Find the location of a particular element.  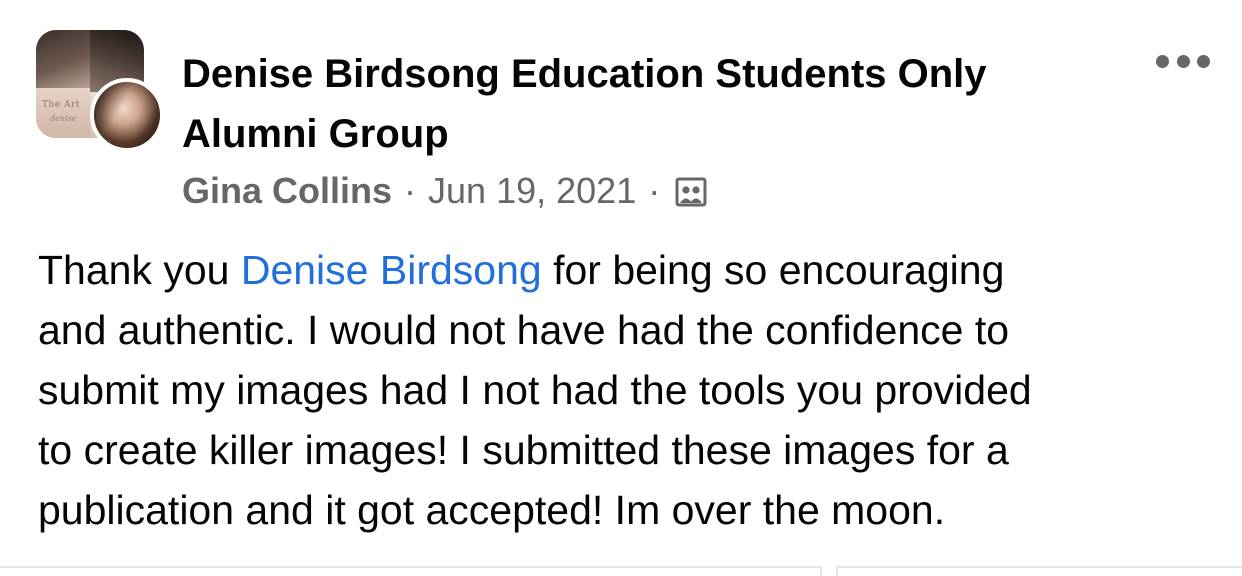

author-avatar is located at coordinates (127, 115).